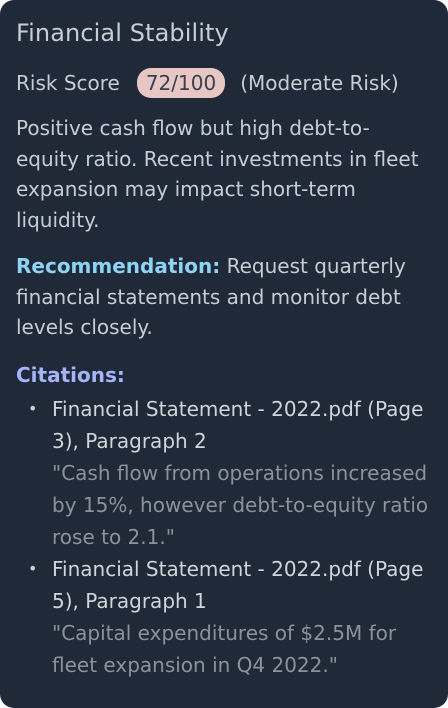 The height and width of the screenshot is (708, 448). I want to click on risk-score-label: Risk Score, so click(68, 83).